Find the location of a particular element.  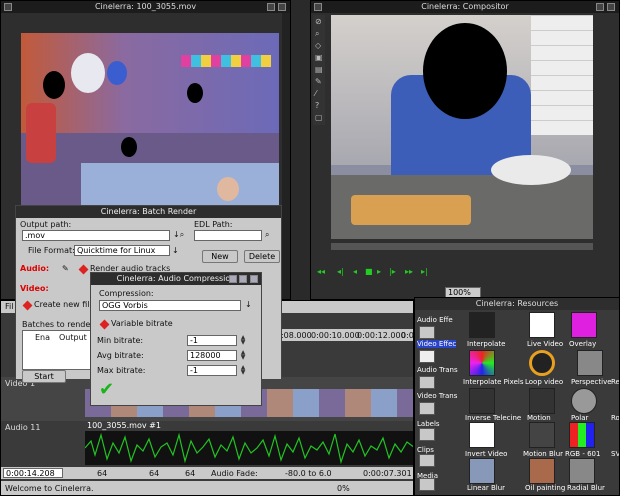

col-output: Output is located at coordinates (73, 338).